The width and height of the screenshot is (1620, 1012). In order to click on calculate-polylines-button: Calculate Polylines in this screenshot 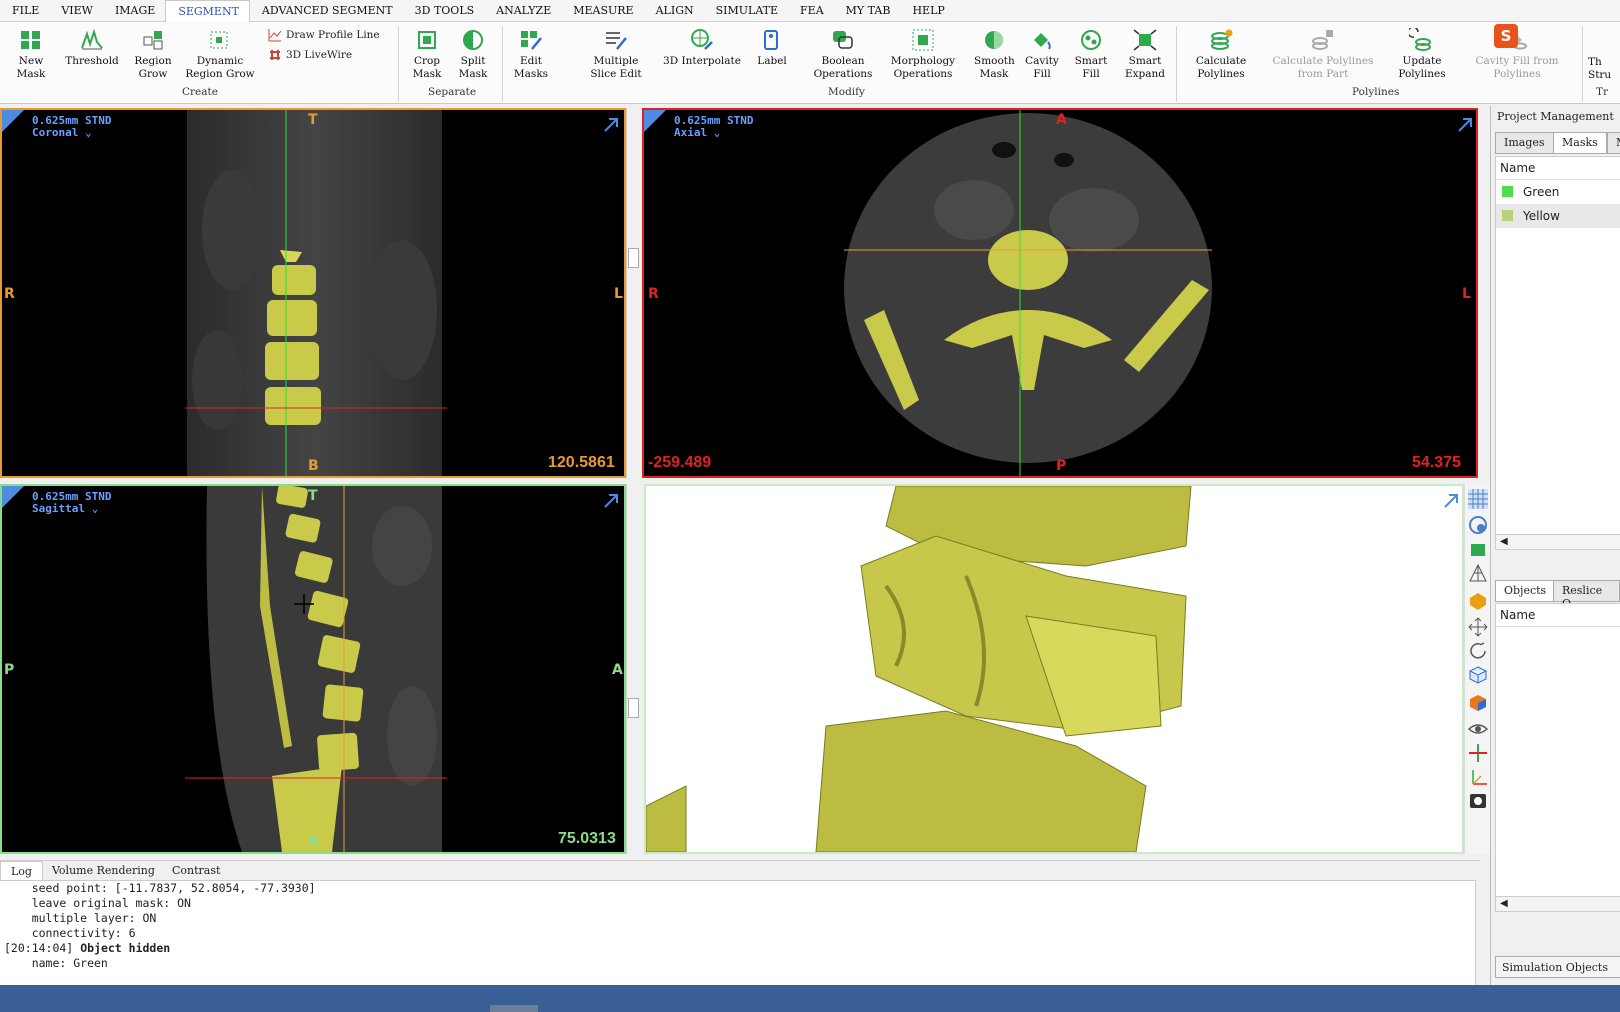, I will do `click(1221, 54)`.